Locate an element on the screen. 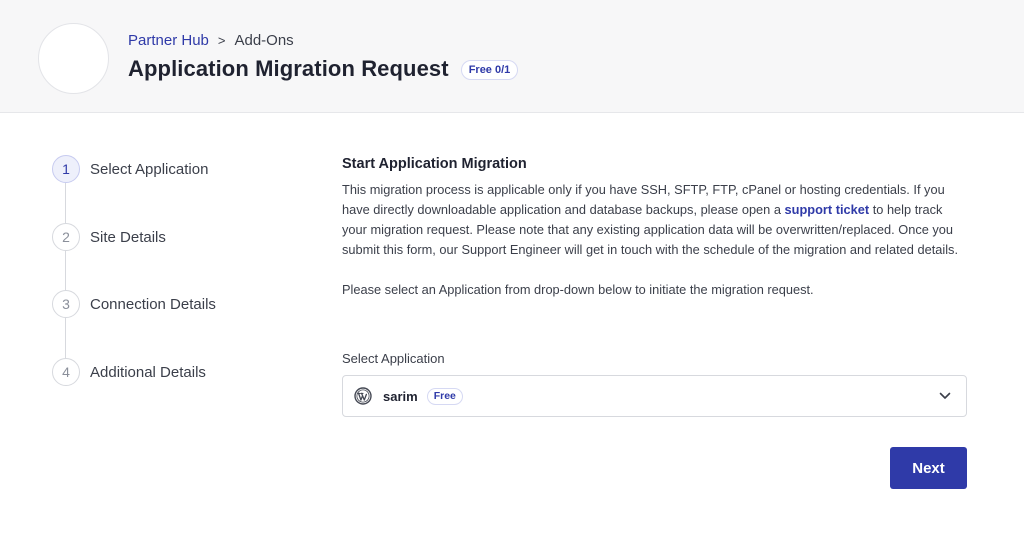 The image size is (1024, 542). application-select: sarim Free is located at coordinates (654, 396).